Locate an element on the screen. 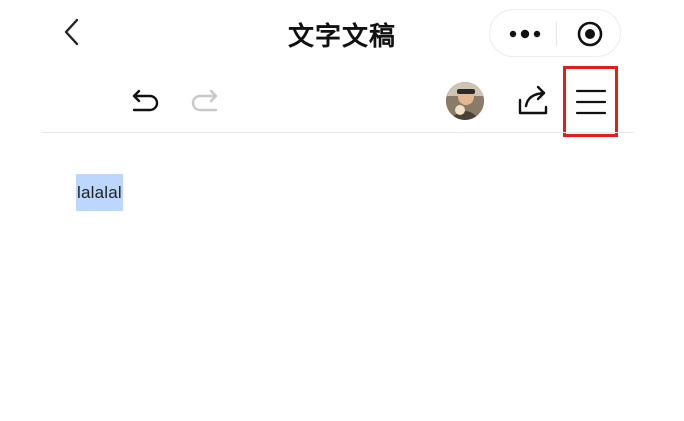 The width and height of the screenshot is (684, 421). capsule-divider is located at coordinates (556, 34).